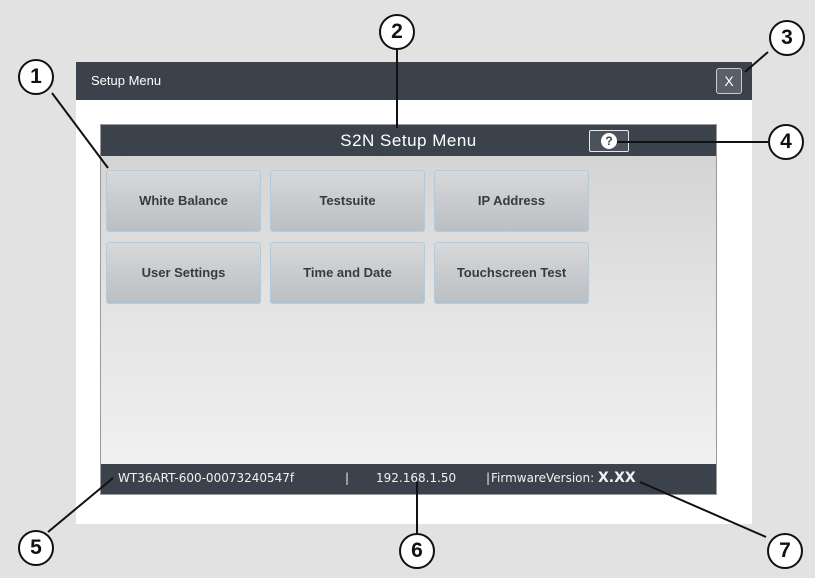 The height and width of the screenshot is (578, 815). What do you see at coordinates (785, 551) in the screenshot?
I see `callout-7: 7` at bounding box center [785, 551].